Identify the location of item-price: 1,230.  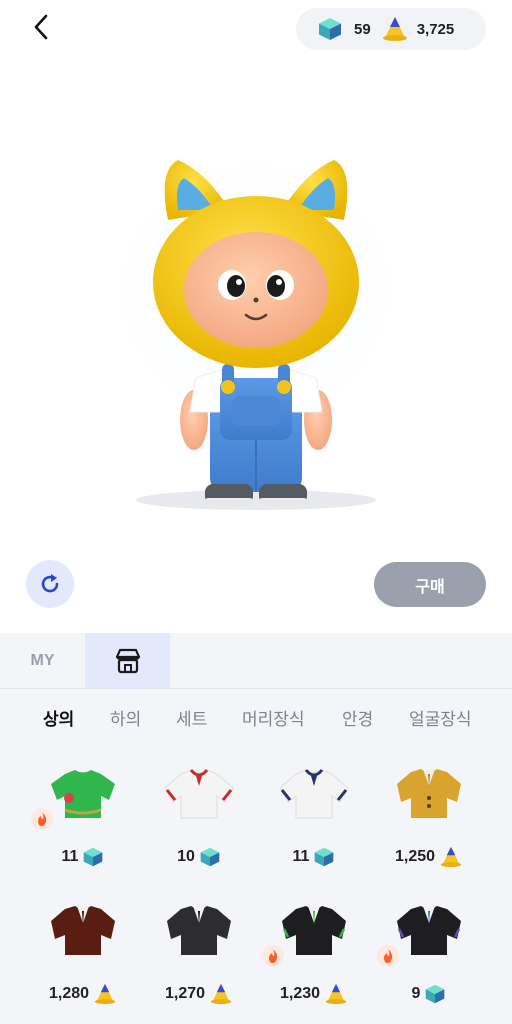
(314, 994).